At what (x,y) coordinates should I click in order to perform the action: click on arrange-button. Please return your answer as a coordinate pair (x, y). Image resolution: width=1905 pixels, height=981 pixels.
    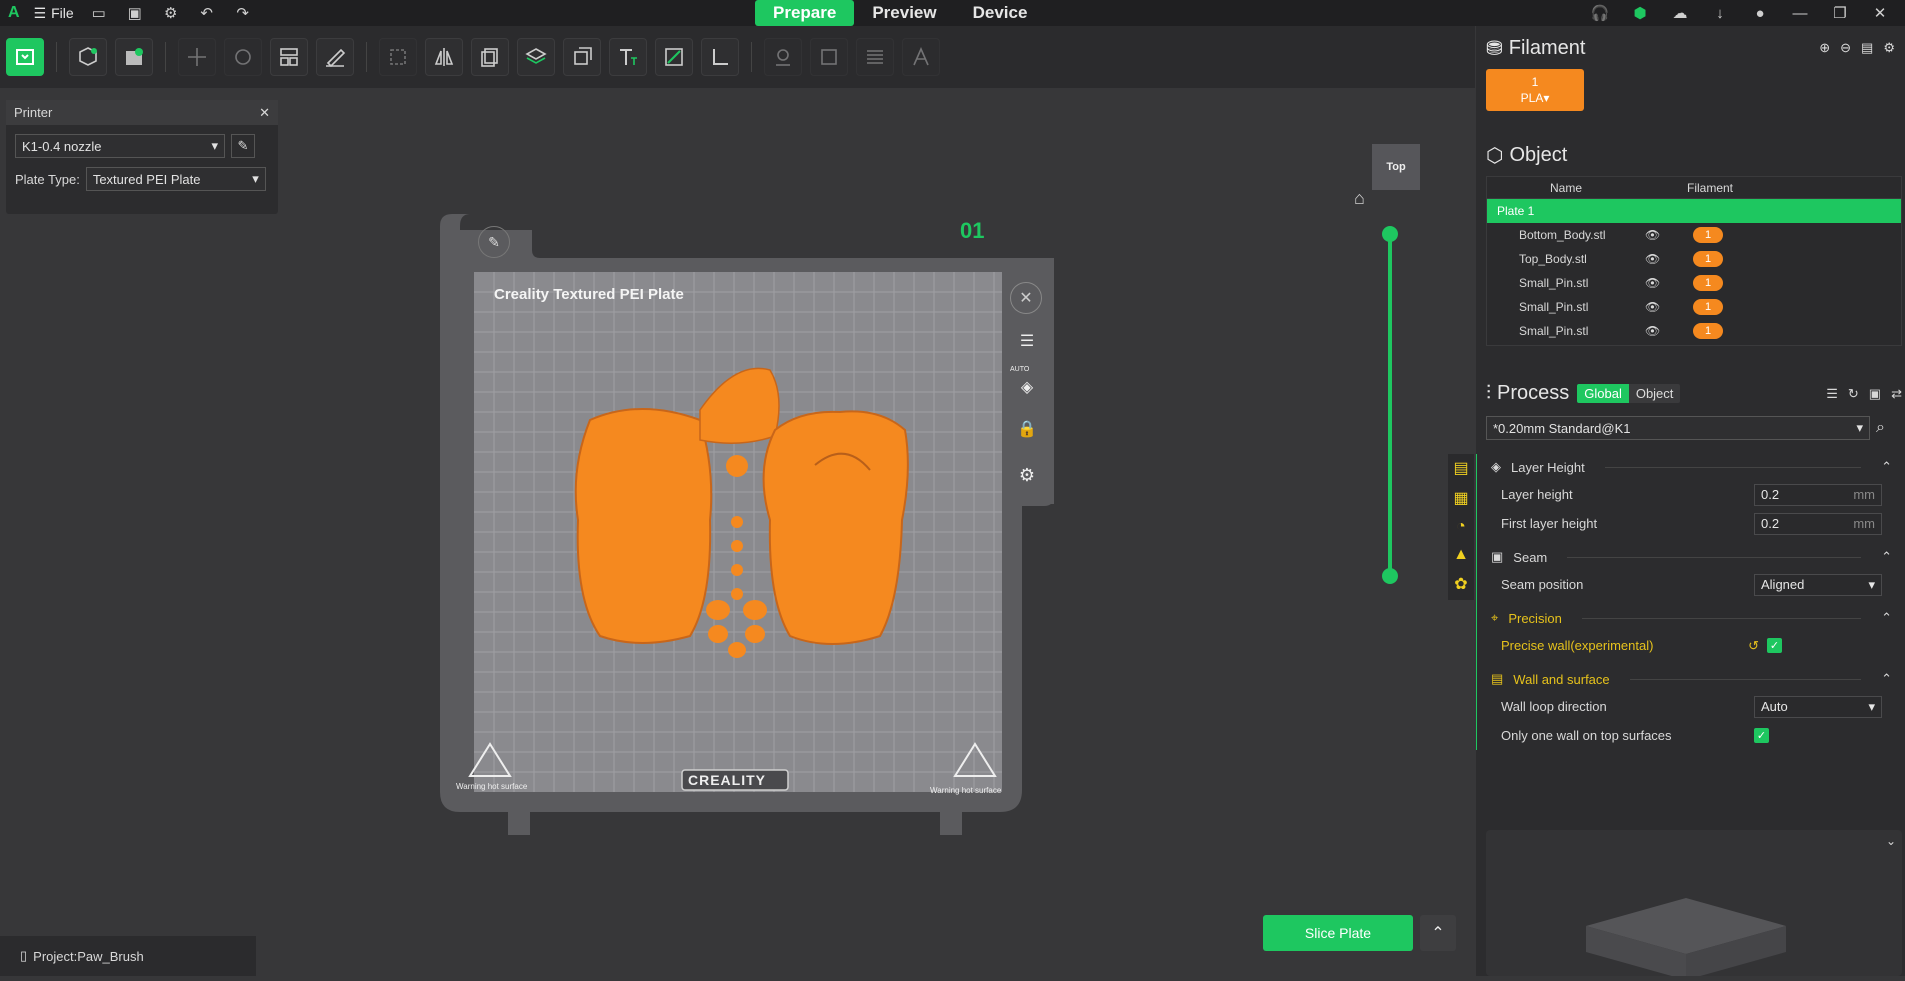
    Looking at the image, I should click on (289, 57).